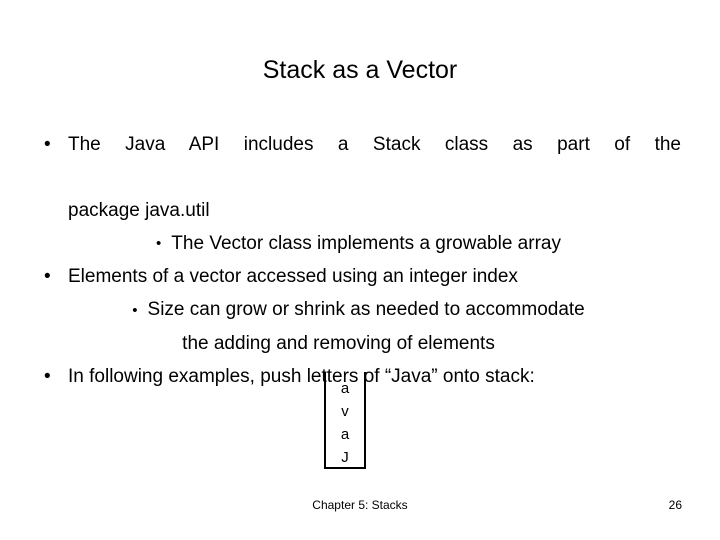  Describe the element at coordinates (360, 505) in the screenshot. I see `footer-chapter-label: Chapter 5: Stacks` at that location.